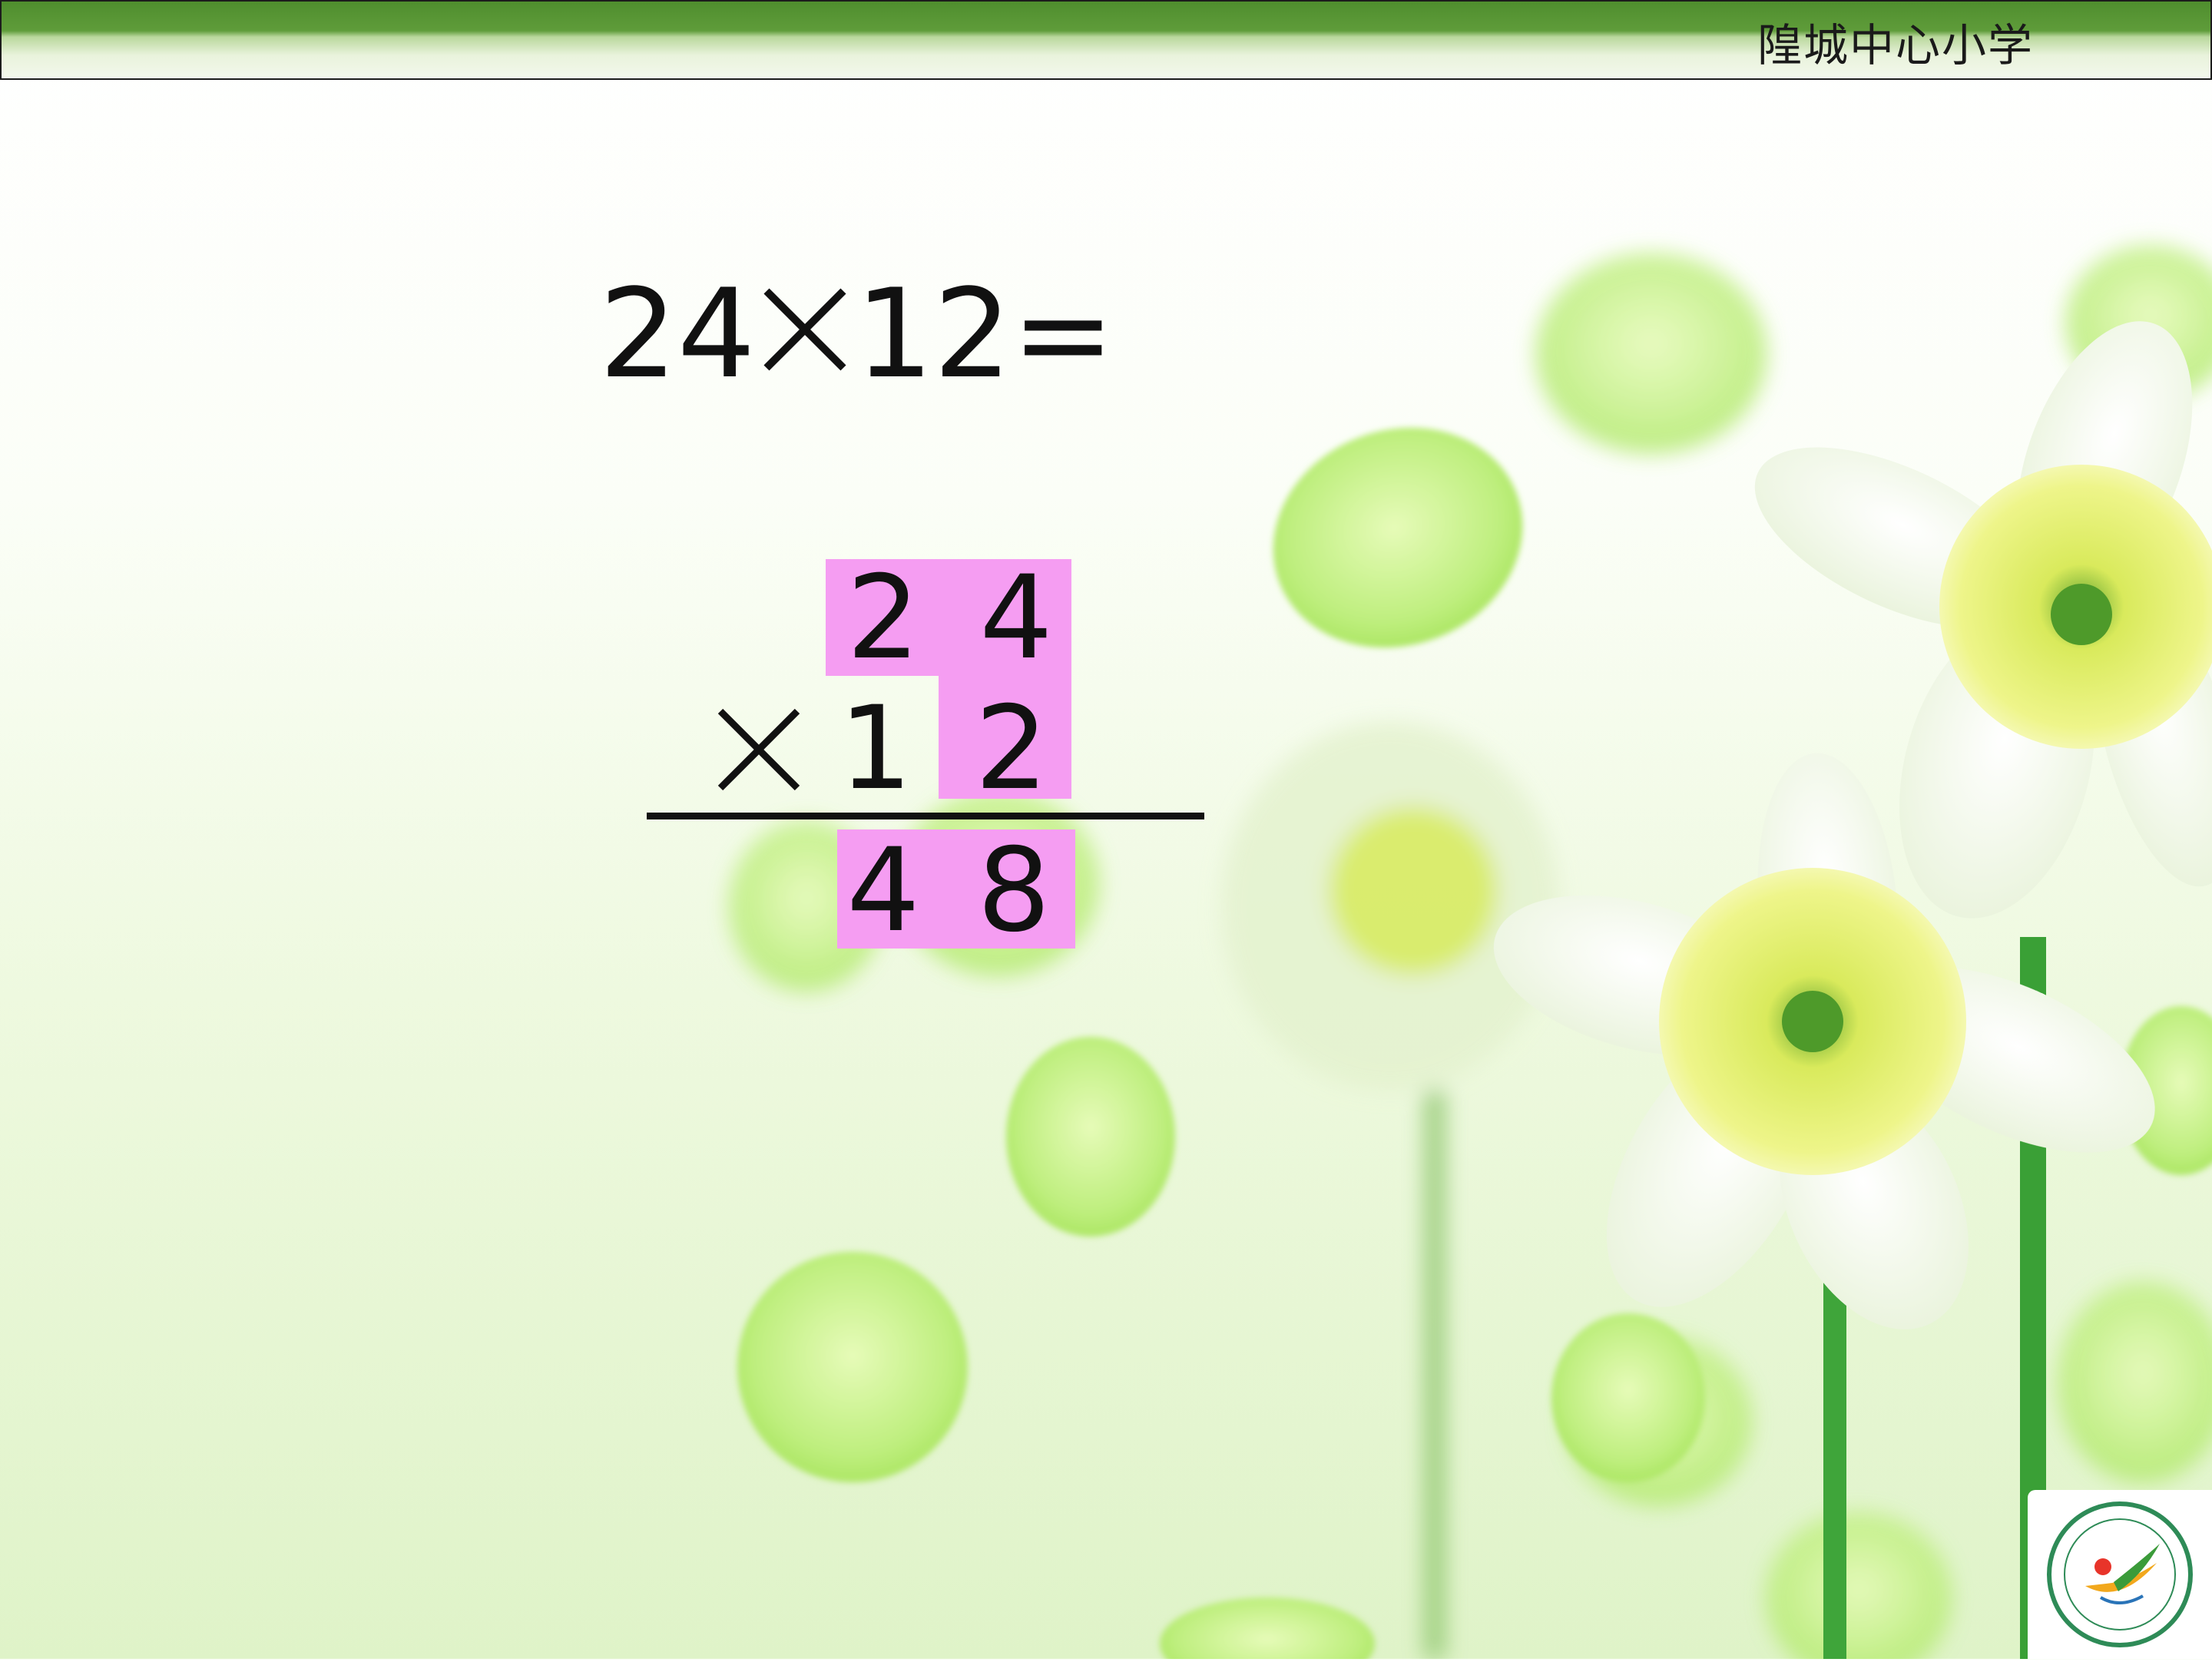  Describe the element at coordinates (883, 618) in the screenshot. I see `multiplicand-tens-digit: 2` at that location.